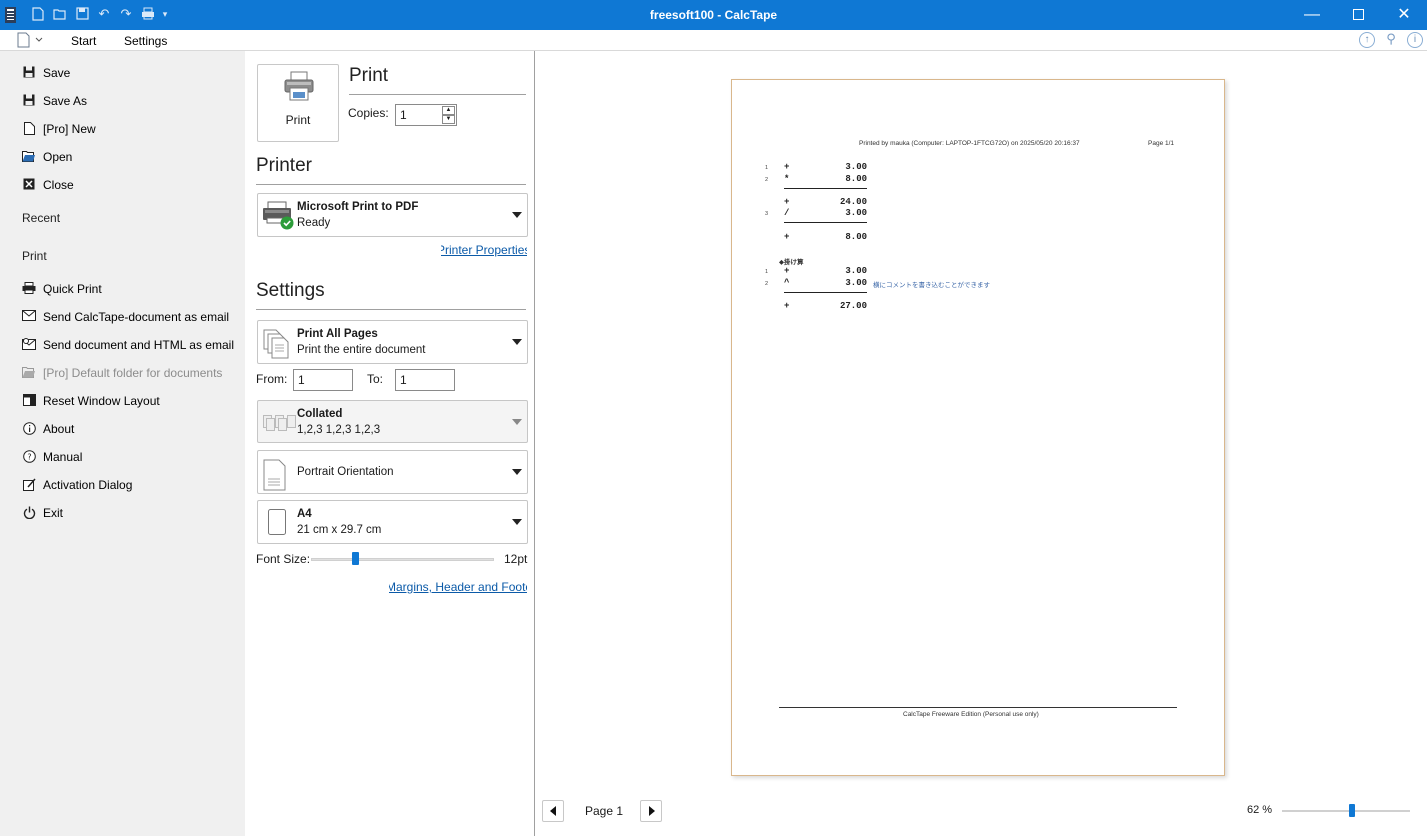 This screenshot has height=836, width=1427. Describe the element at coordinates (138, 345) in the screenshot. I see `menu-send-html-email-label: Send document and HTML as email` at that location.